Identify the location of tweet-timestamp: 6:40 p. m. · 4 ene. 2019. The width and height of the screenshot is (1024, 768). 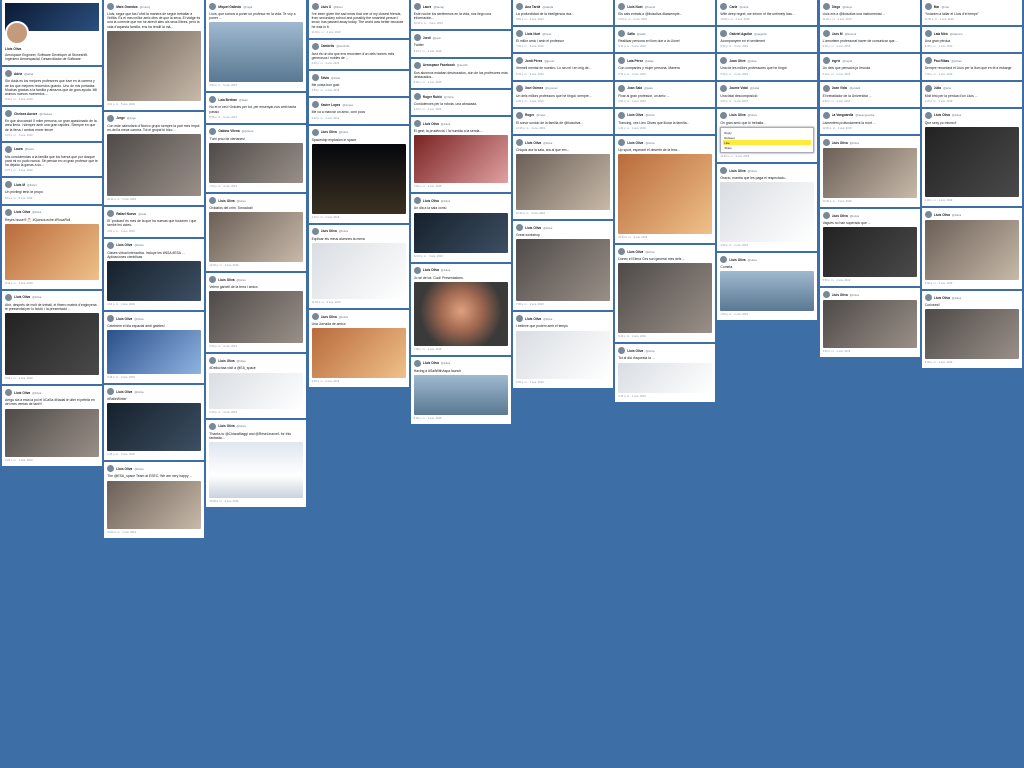
(665, 74).